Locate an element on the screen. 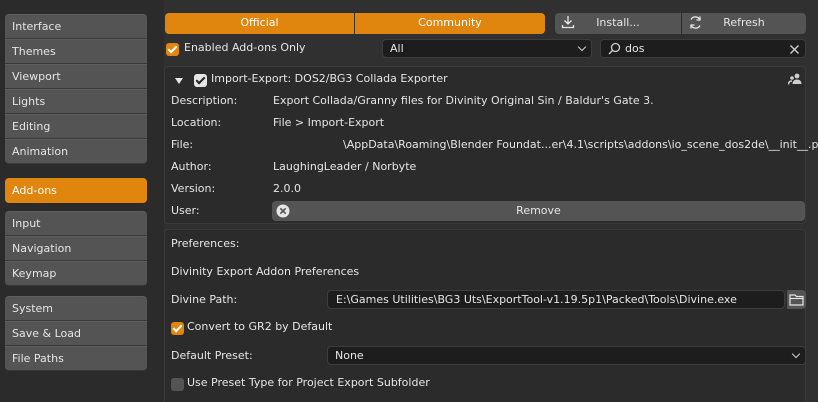 The width and height of the screenshot is (818, 402). use-preset-type-checkbox is located at coordinates (177, 384).